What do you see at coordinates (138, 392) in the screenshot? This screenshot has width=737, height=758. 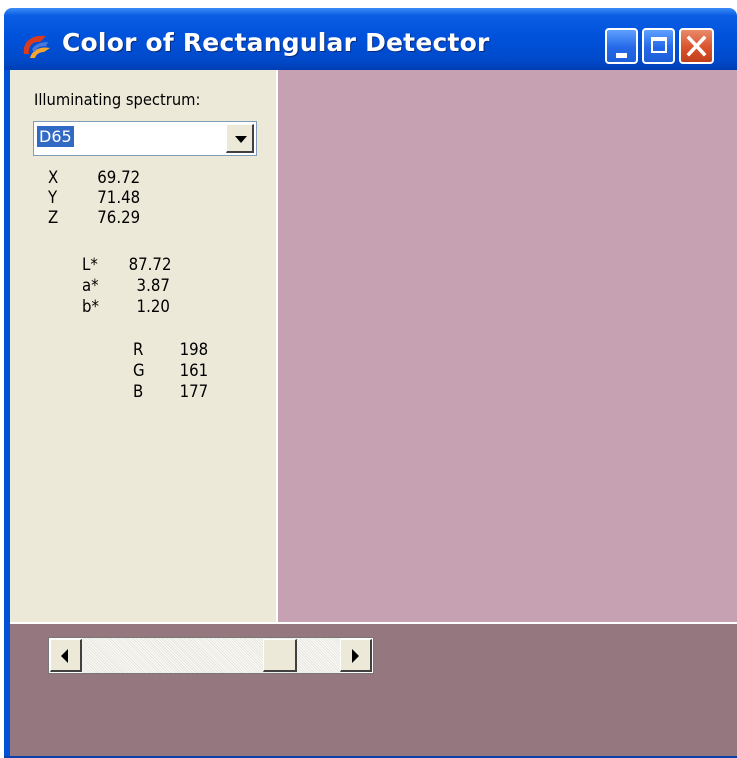 I see `rgb-key: B` at bounding box center [138, 392].